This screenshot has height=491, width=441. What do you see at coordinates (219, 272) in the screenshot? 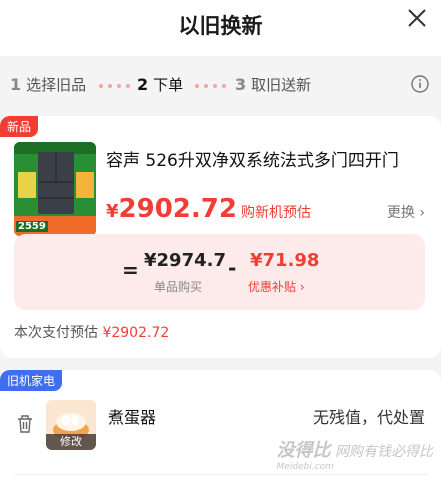
I see `price-calculation: = ¥2974.7 单品购买 - ¥71.98 优惠补贴 ›` at bounding box center [219, 272].